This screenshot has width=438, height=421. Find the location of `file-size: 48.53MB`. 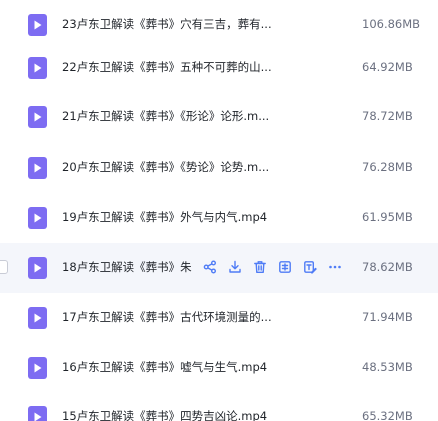

file-size: 48.53MB is located at coordinates (387, 367).